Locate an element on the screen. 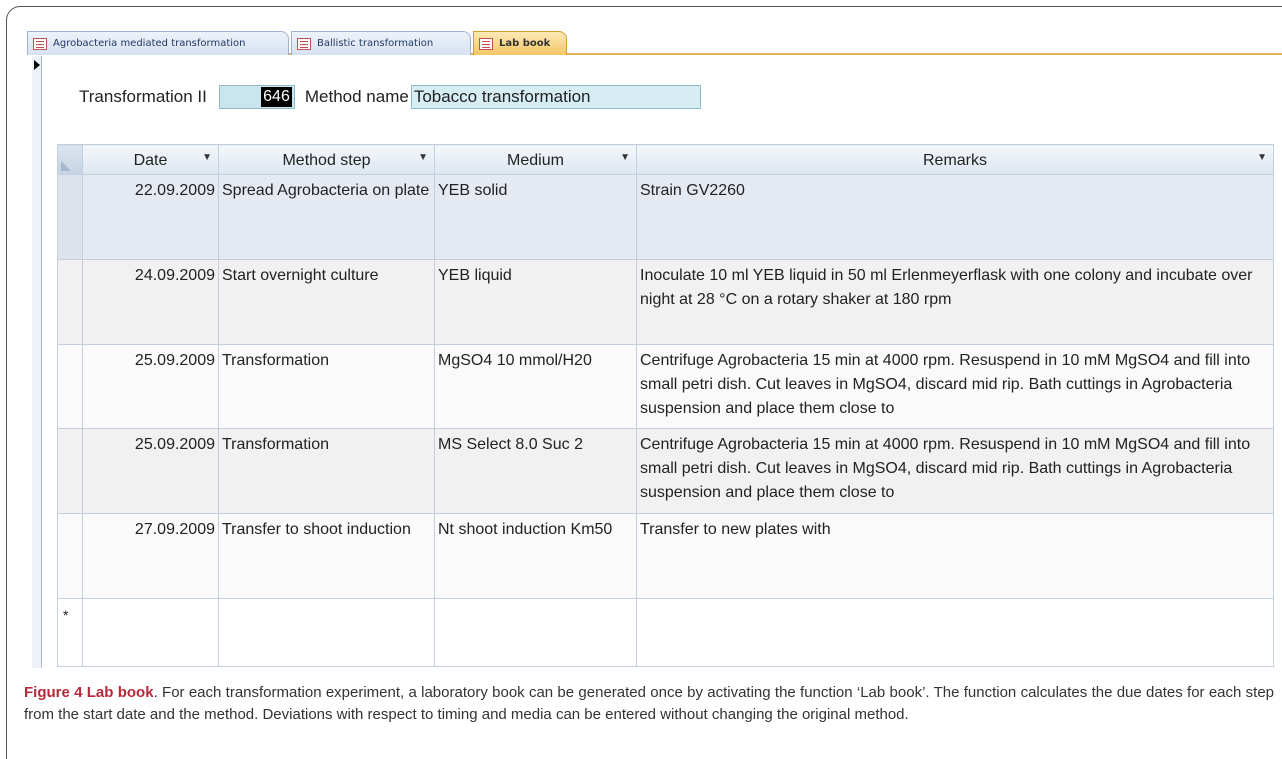  column-header-label: Date is located at coordinates (150, 160).